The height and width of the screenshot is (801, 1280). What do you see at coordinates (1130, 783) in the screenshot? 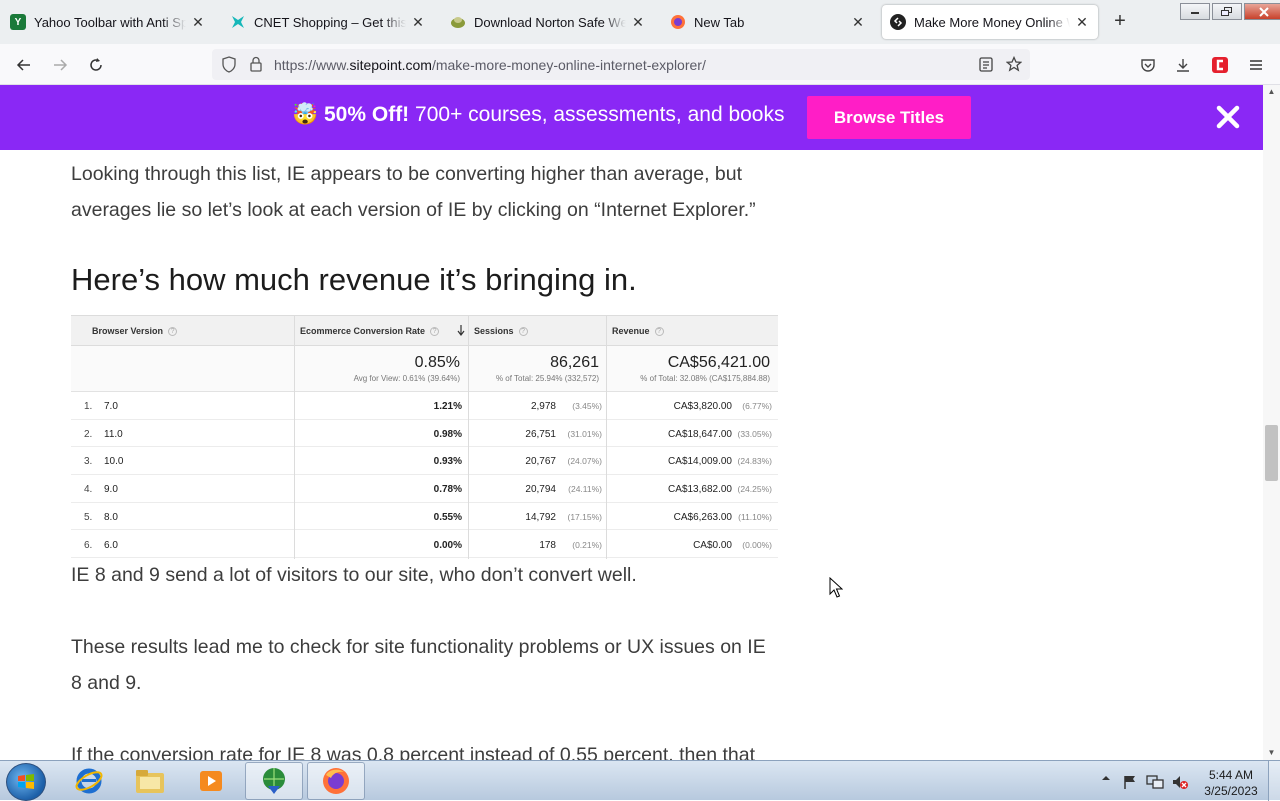
I see `action-center-flag-icon` at bounding box center [1130, 783].